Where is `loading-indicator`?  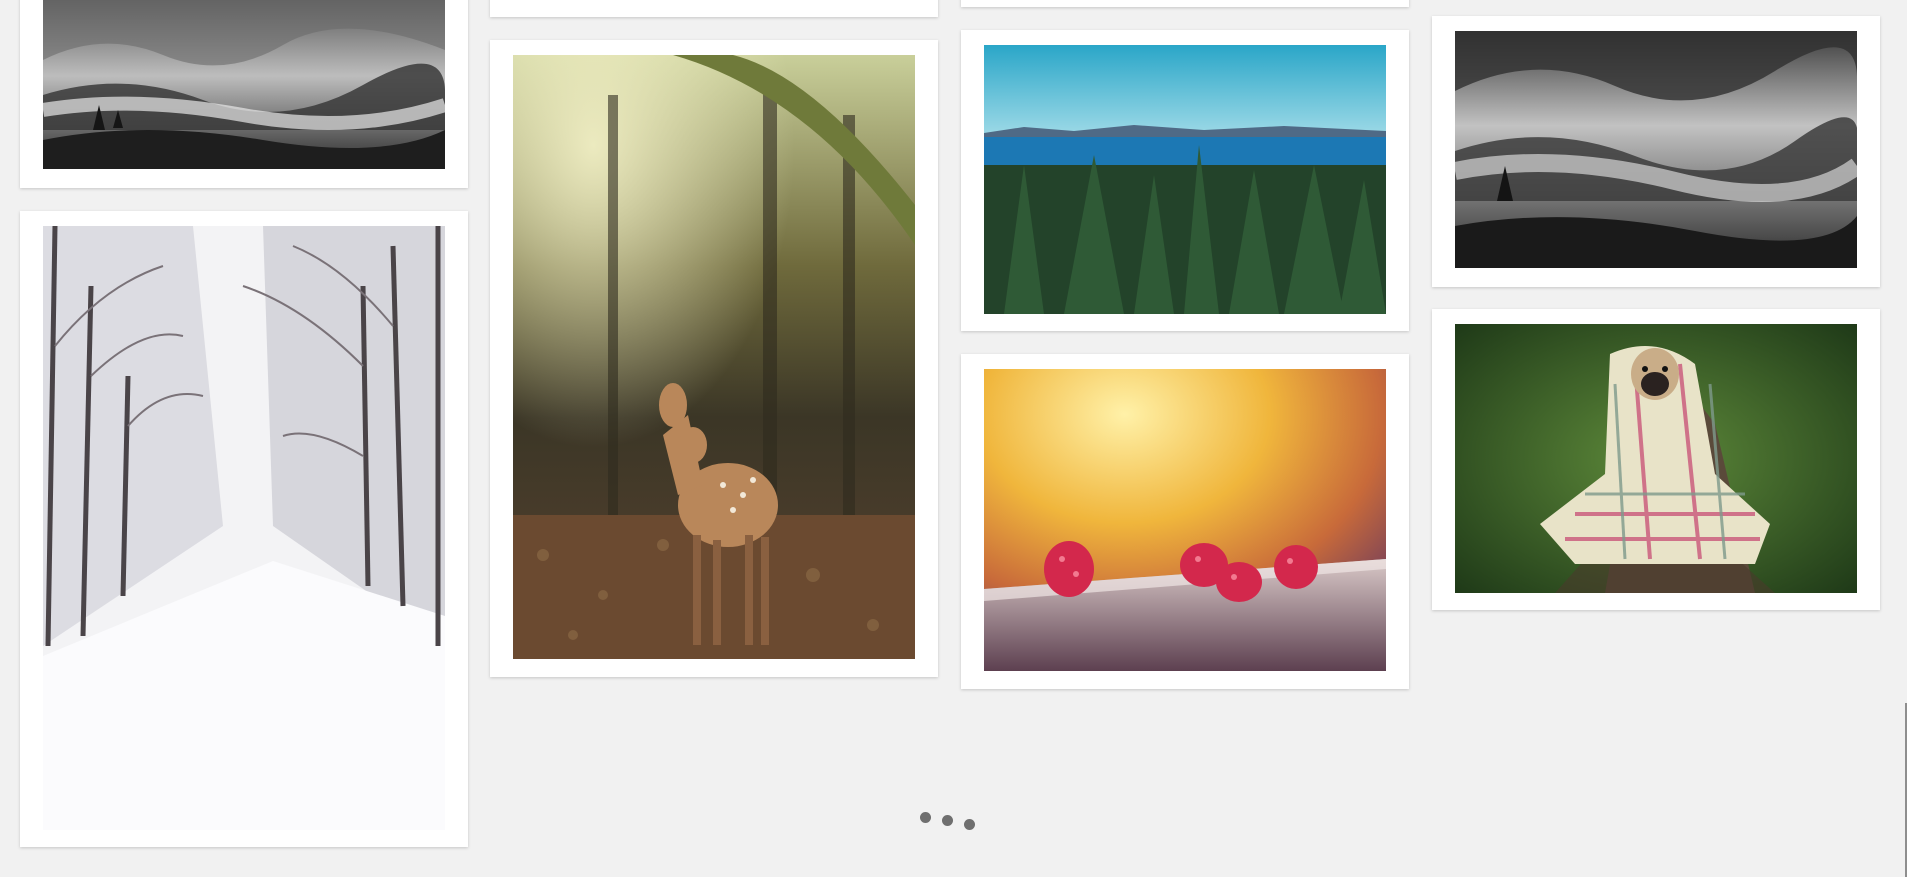 loading-indicator is located at coordinates (950, 820).